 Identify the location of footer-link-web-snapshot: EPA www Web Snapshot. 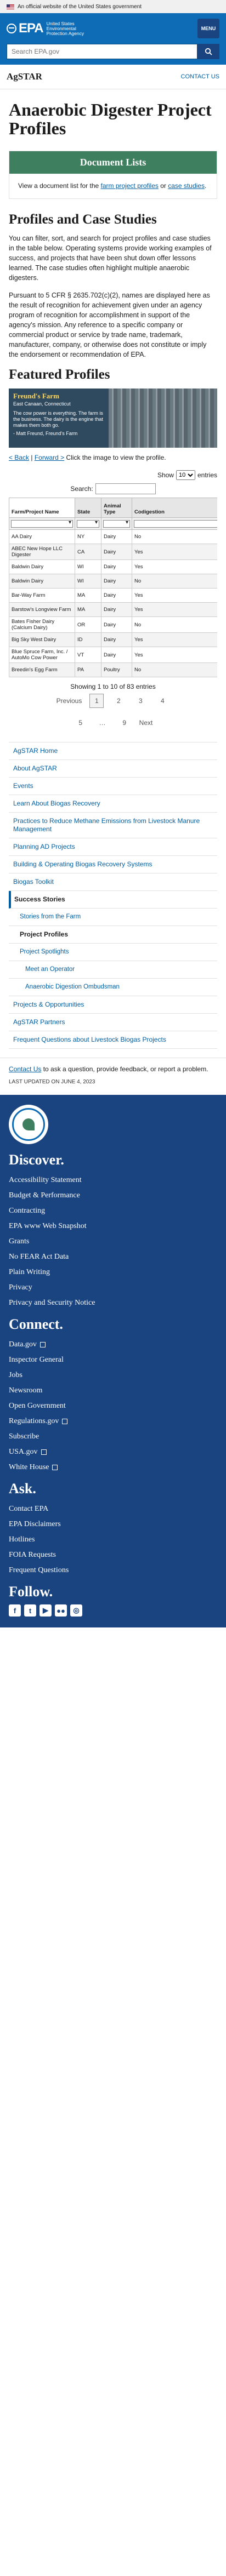
(113, 1226).